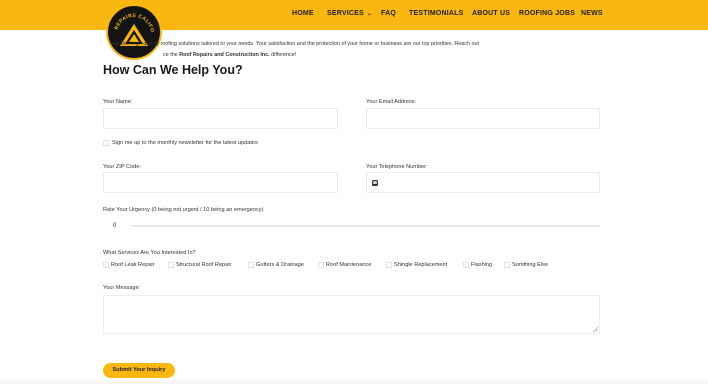 The width and height of the screenshot is (708, 384). I want to click on urgency-value: 0, so click(115, 226).